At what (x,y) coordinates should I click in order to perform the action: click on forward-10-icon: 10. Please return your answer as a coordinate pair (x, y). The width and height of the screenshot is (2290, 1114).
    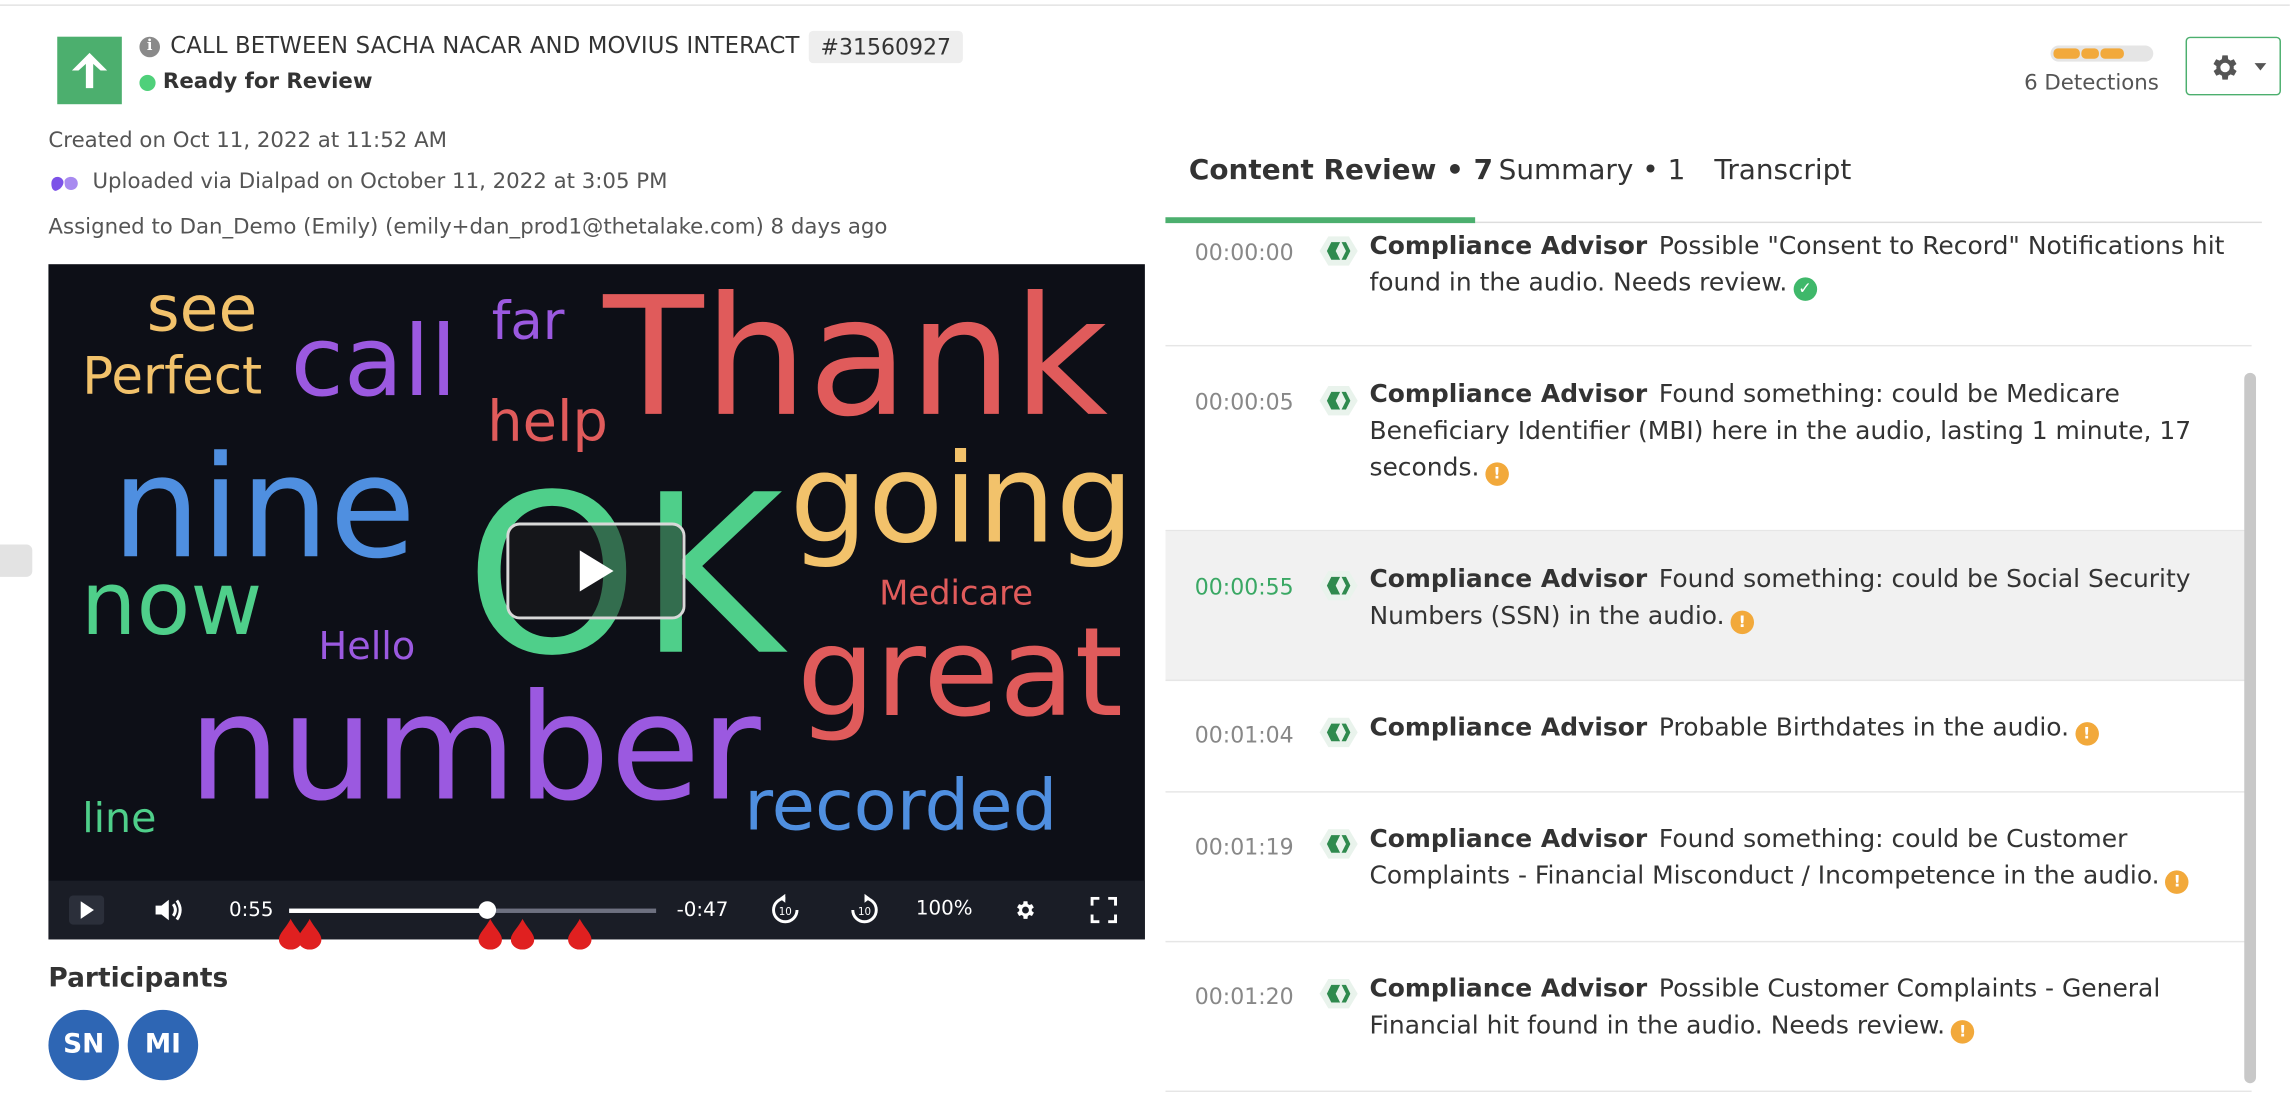
    Looking at the image, I should click on (864, 908).